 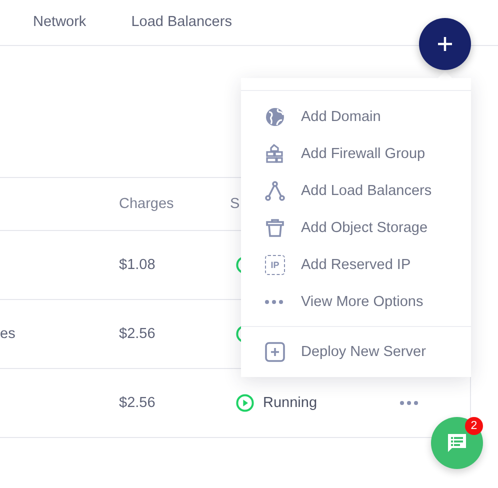 I want to click on menu-item: Deploy New Server, so click(x=356, y=351).